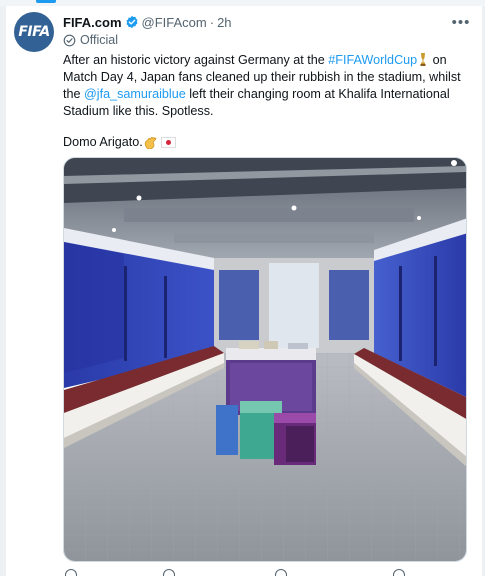 The image size is (485, 576). I want to click on hashtag-link: #FIFAWorldCup, so click(372, 60).